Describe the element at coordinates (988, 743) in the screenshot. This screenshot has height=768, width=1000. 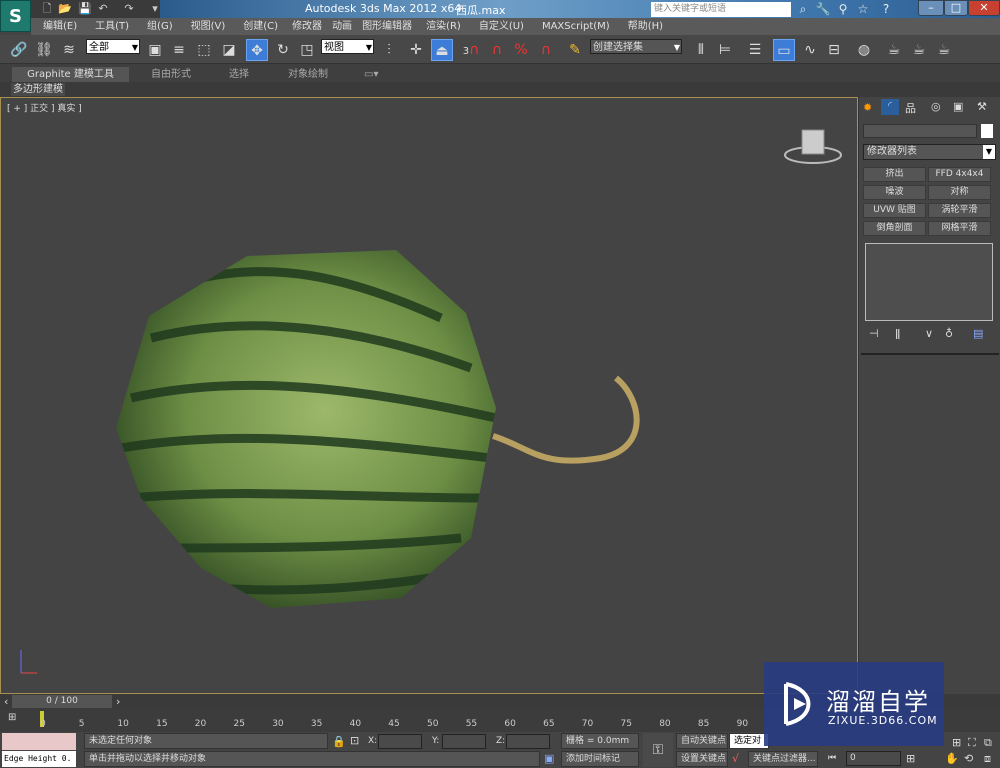
I see `zoom-all-icon: ⧉` at that location.